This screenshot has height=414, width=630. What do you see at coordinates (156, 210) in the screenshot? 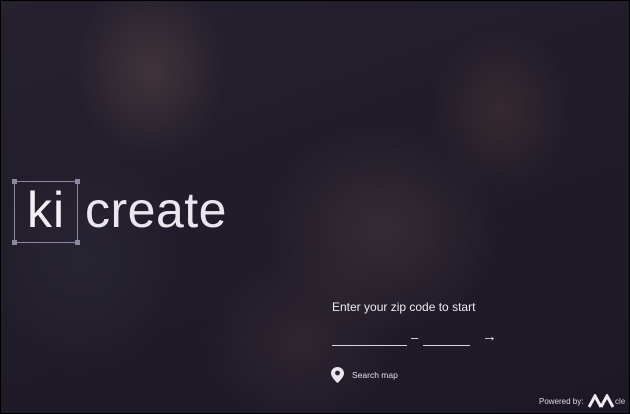
I see `logo-create-text: create` at bounding box center [156, 210].